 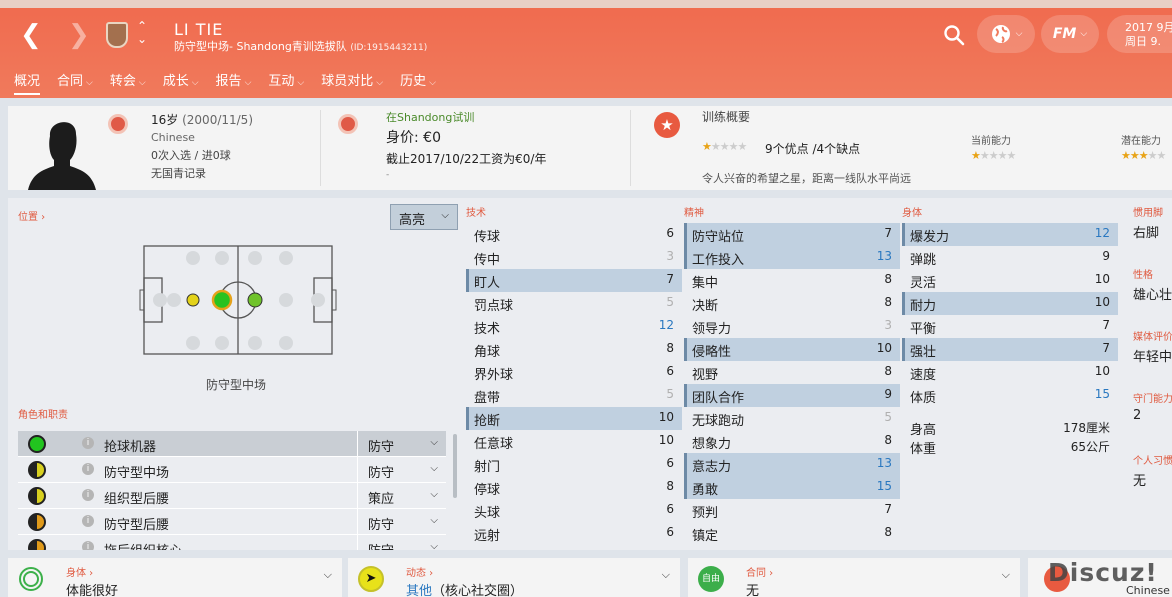 What do you see at coordinates (173, 137) in the screenshot?
I see `nationality: Chinese` at bounding box center [173, 137].